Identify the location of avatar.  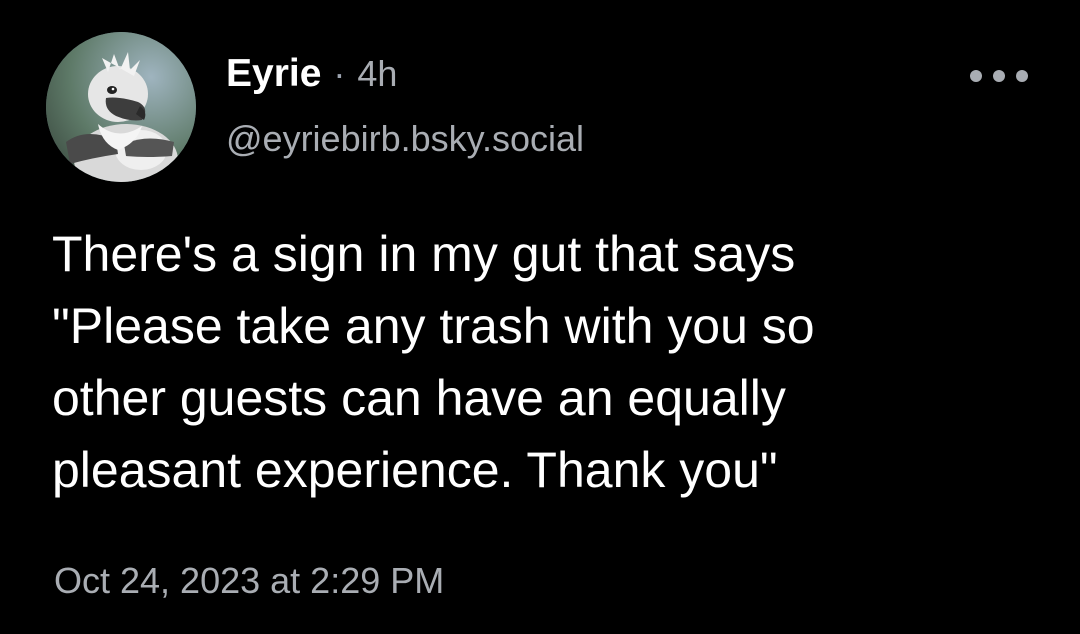
(121, 107).